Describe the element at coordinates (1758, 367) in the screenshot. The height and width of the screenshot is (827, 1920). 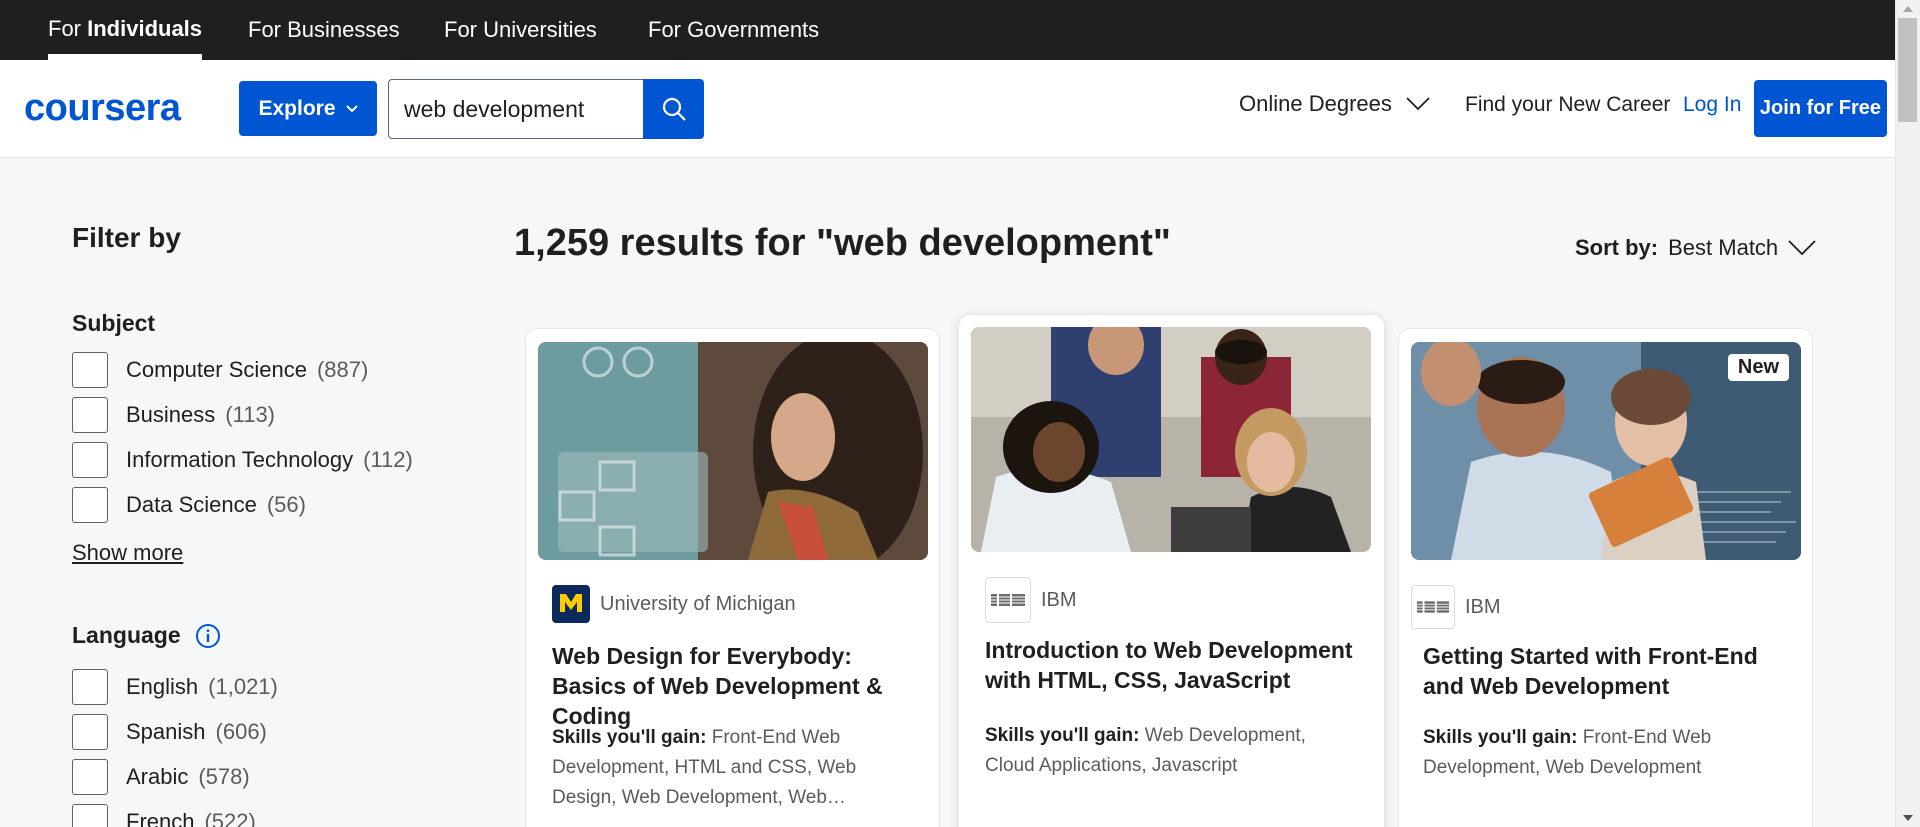
I see `new-badge: New` at that location.